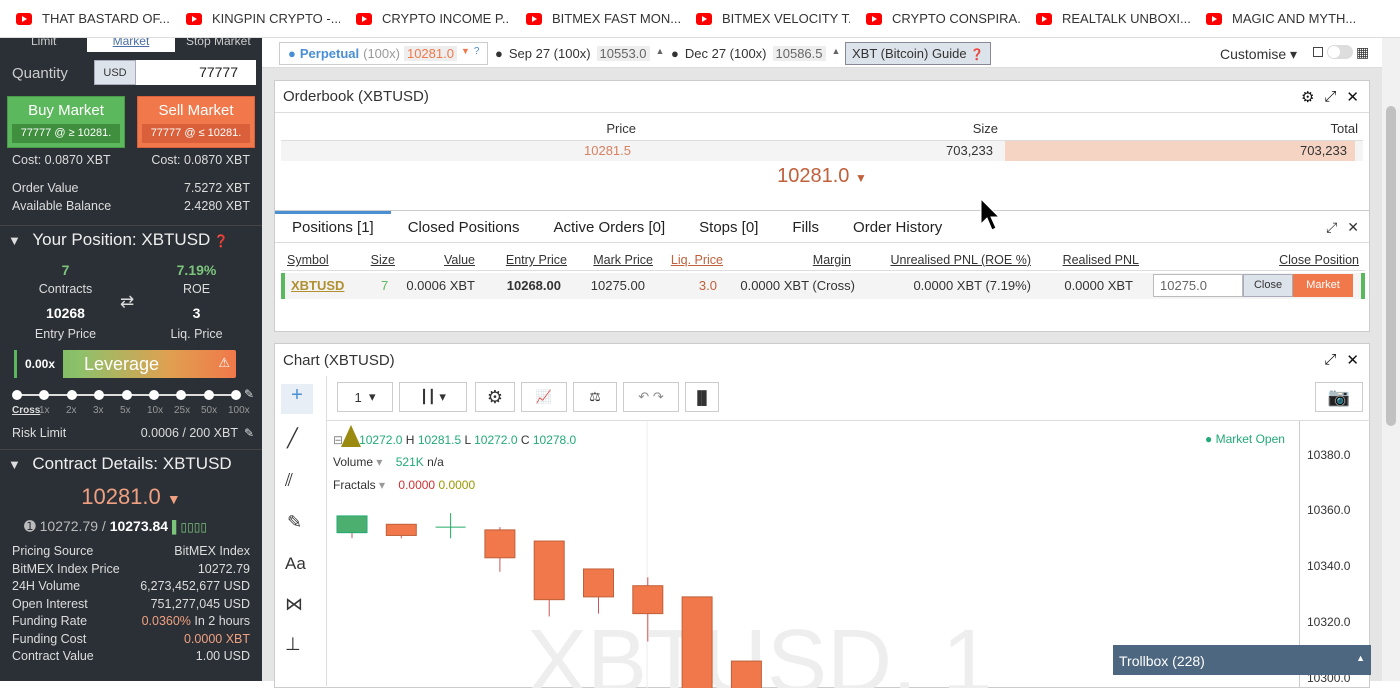 This screenshot has height=688, width=1400. Describe the element at coordinates (1307, 97) in the screenshot. I see `gear-icon: ⚙` at that location.